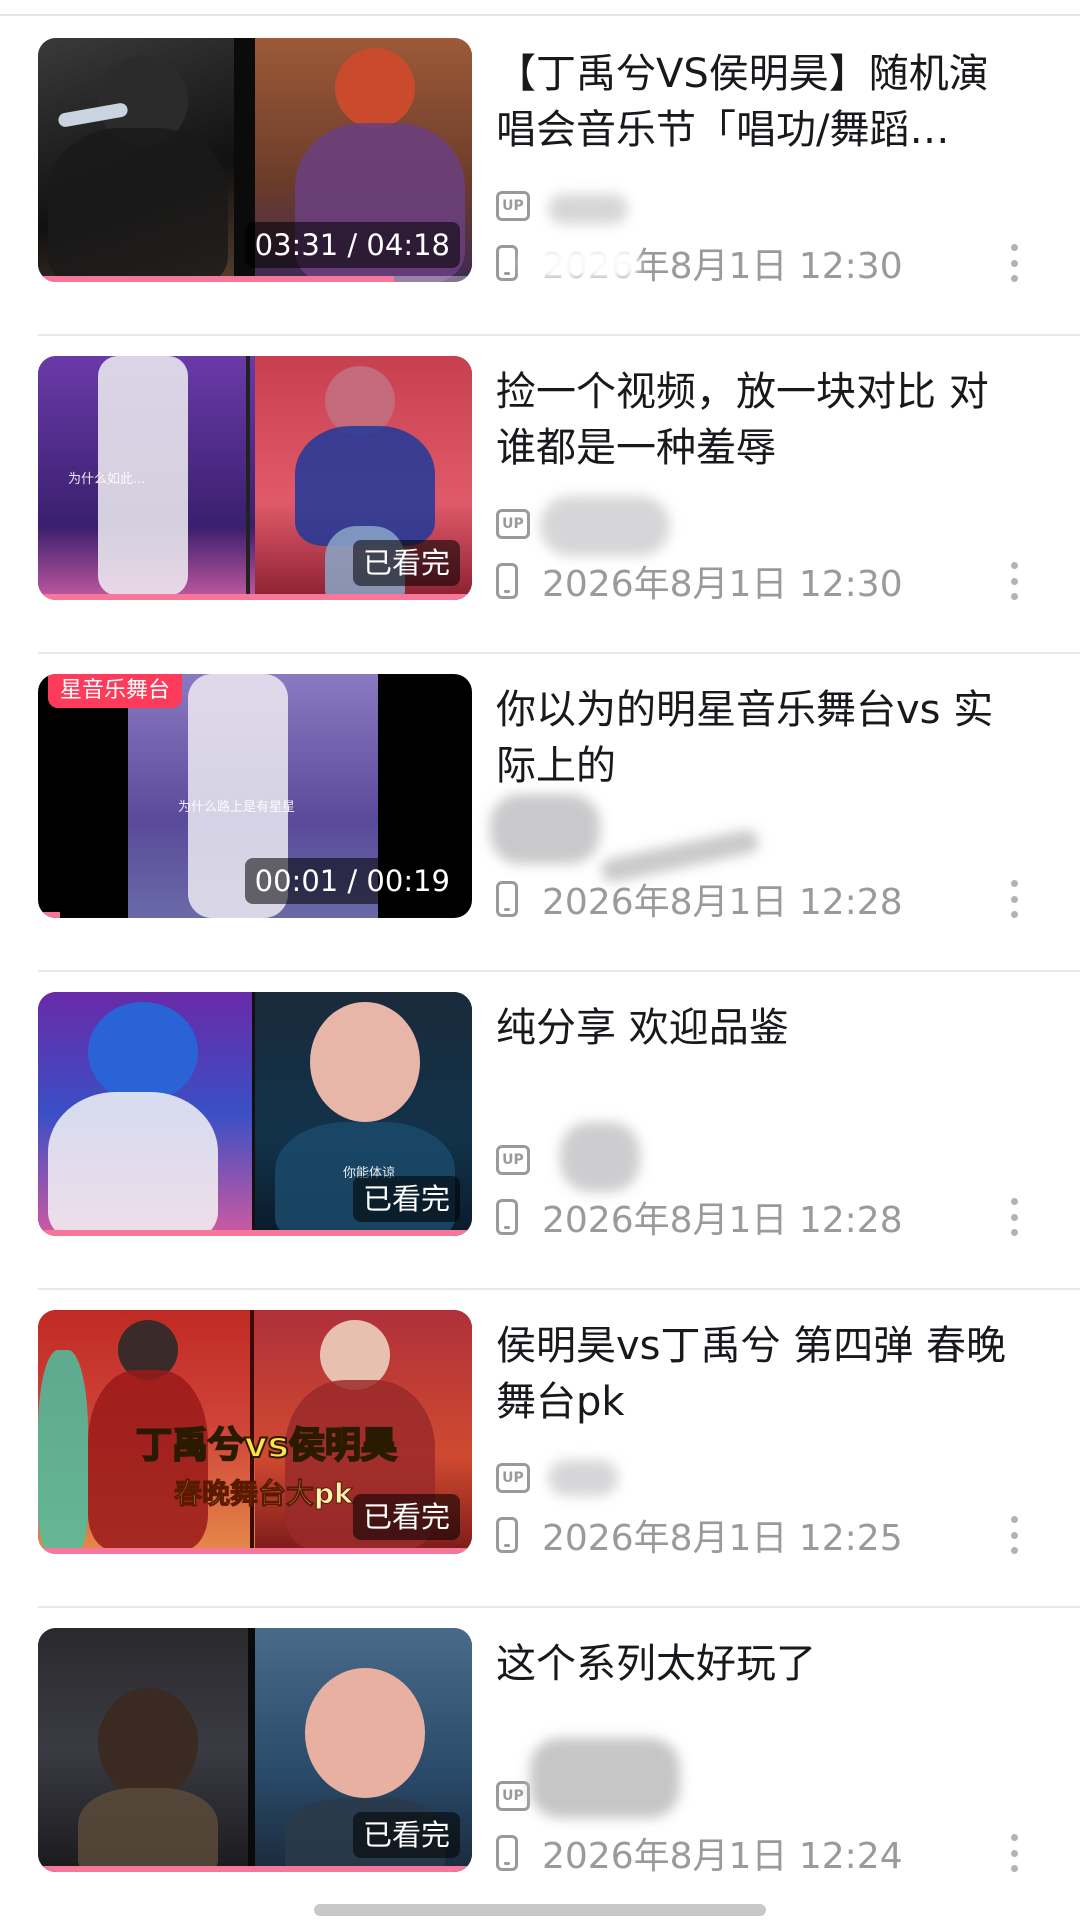 This screenshot has width=1080, height=1926. What do you see at coordinates (756, 738) in the screenshot?
I see `video-title: 你以为的明星音乐舞台vs 实际上的` at bounding box center [756, 738].